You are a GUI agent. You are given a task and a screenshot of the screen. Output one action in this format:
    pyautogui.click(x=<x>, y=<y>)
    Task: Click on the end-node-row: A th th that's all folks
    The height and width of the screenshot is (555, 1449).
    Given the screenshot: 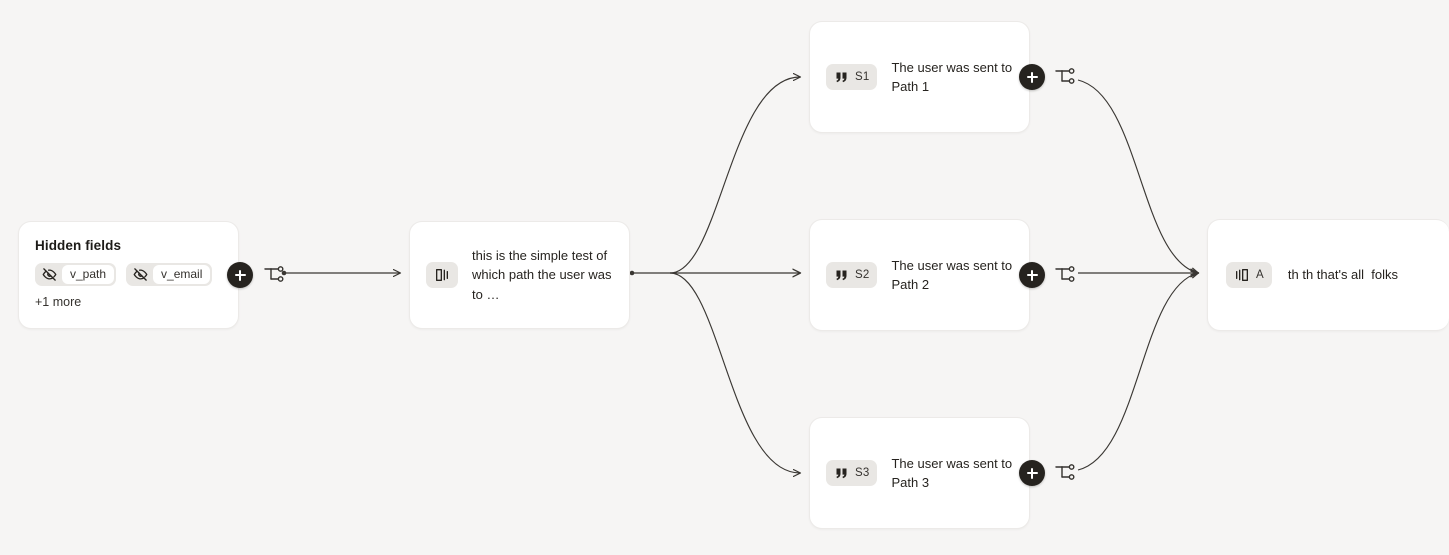 What is the action you would take?
    pyautogui.click(x=1328, y=275)
    